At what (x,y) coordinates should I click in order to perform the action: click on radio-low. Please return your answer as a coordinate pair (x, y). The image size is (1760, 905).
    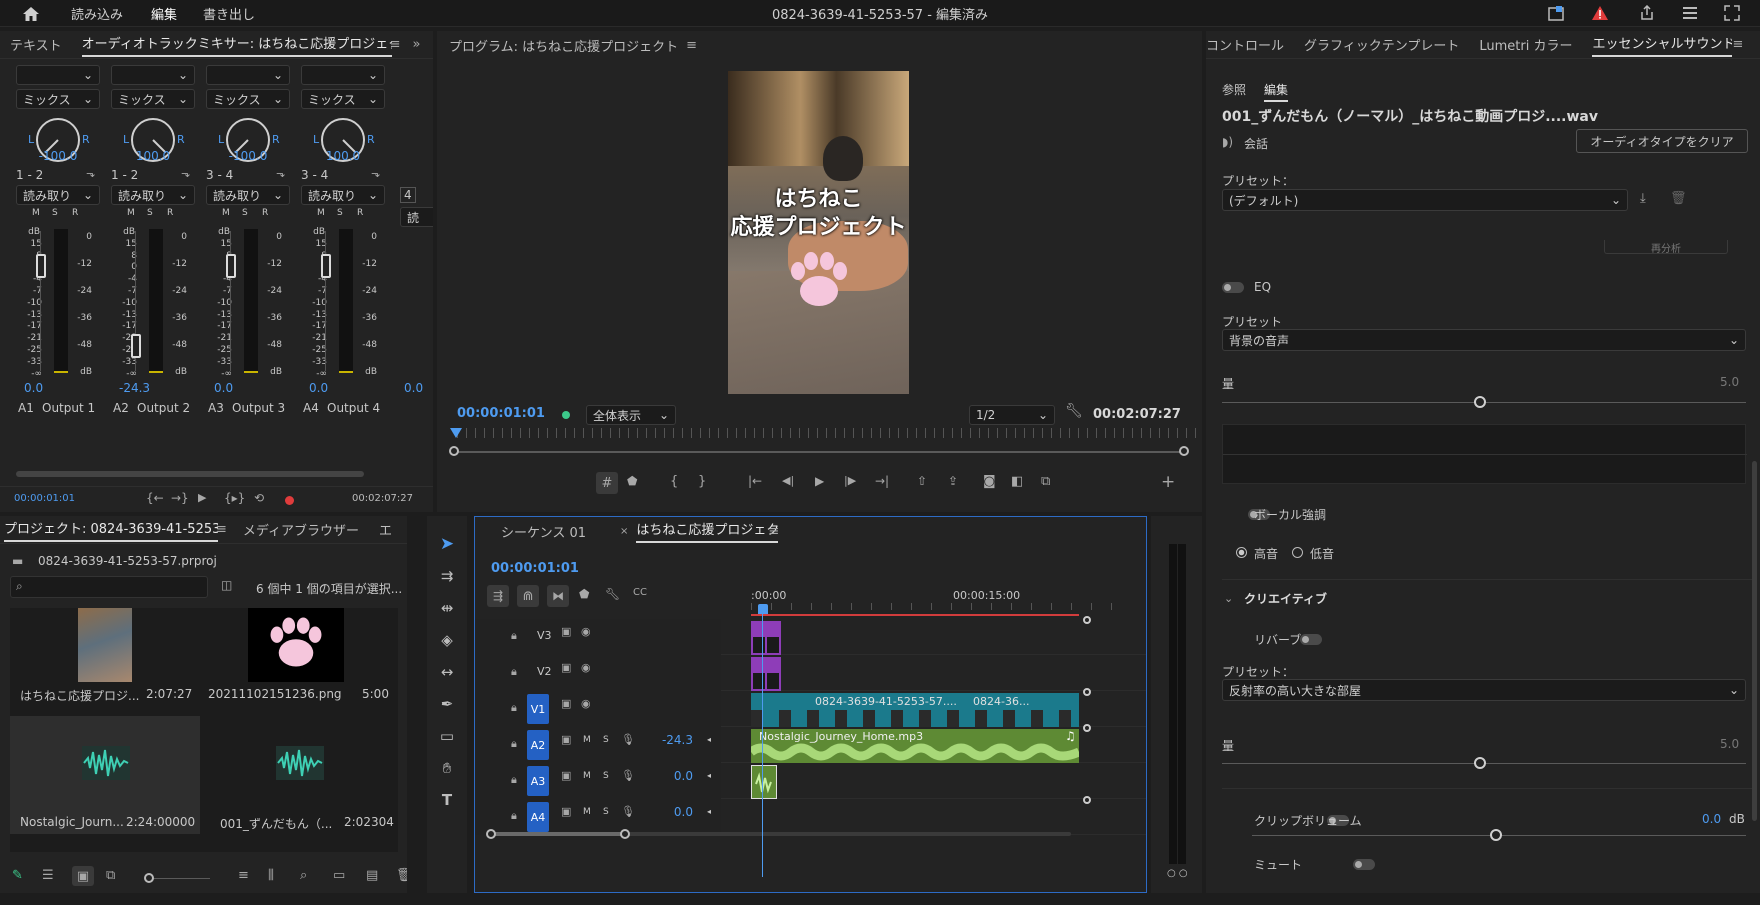
    Looking at the image, I should click on (1297, 552).